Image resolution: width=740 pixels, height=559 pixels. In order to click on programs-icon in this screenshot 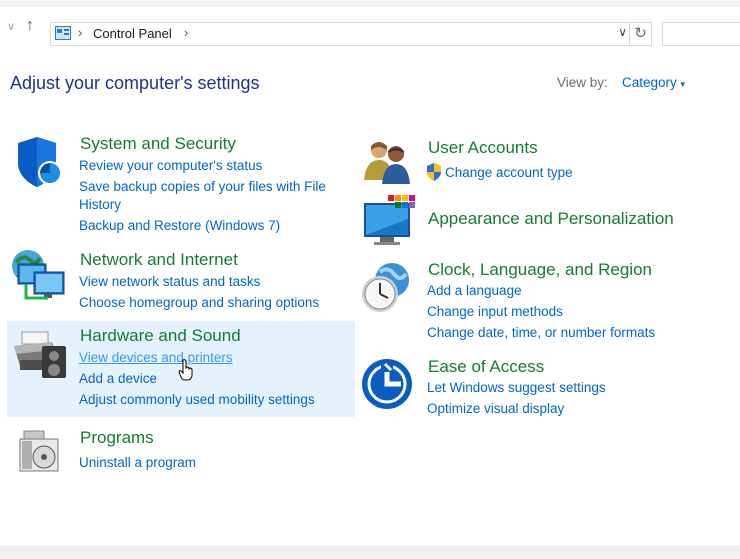, I will do `click(40, 451)`.